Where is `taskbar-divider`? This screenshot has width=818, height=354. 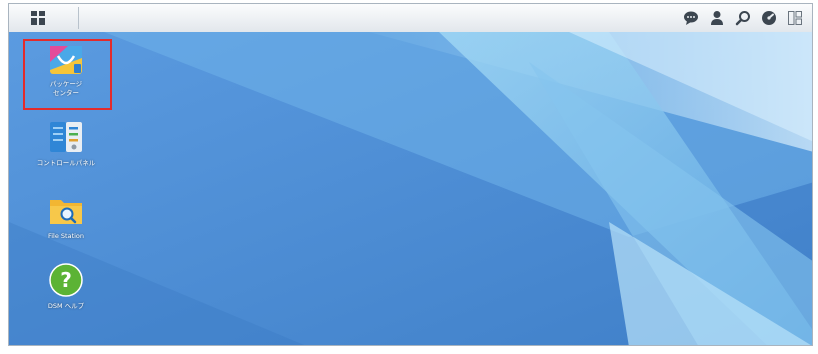 taskbar-divider is located at coordinates (78, 18).